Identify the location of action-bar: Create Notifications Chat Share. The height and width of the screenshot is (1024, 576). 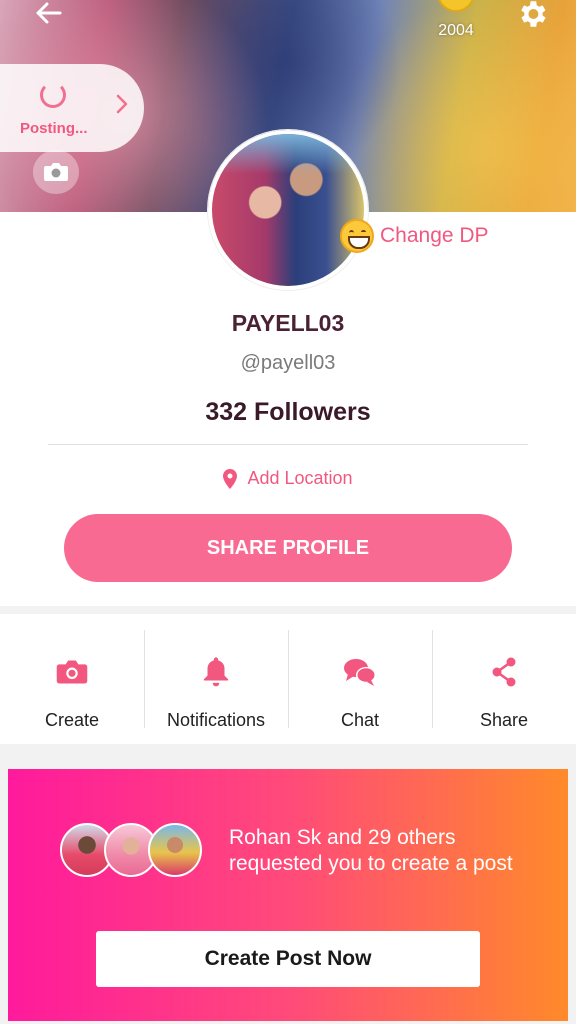
(288, 679).